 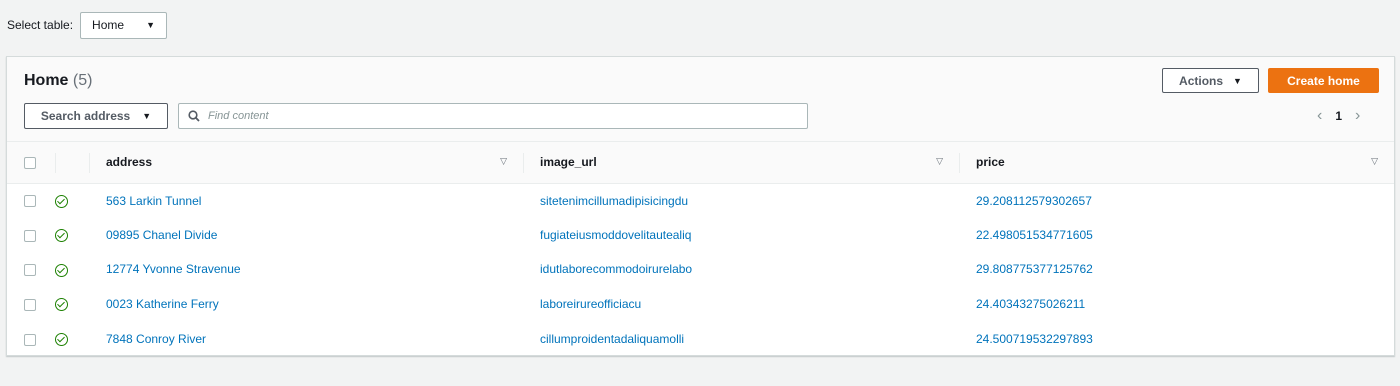 What do you see at coordinates (1034, 269) in the screenshot?
I see `price-link: 29.808775377125762` at bounding box center [1034, 269].